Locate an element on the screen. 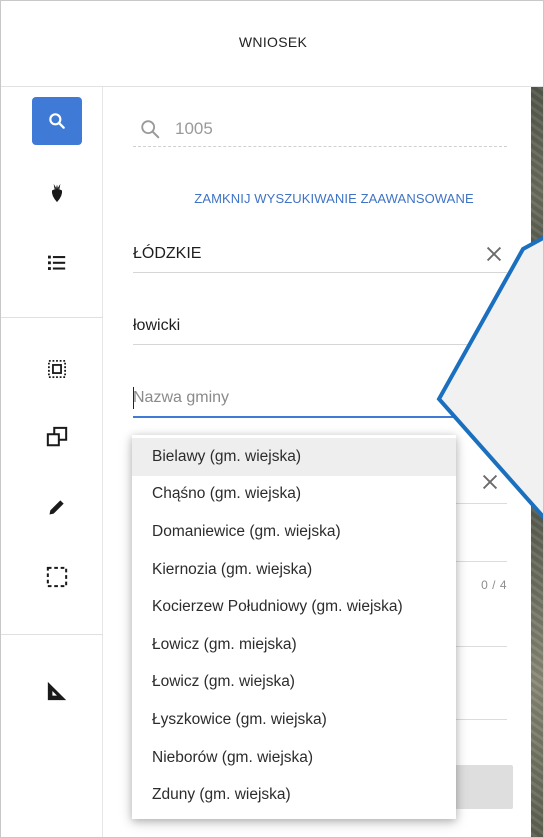  dropdown-option: Zduny (gm. wiejska) is located at coordinates (294, 795).